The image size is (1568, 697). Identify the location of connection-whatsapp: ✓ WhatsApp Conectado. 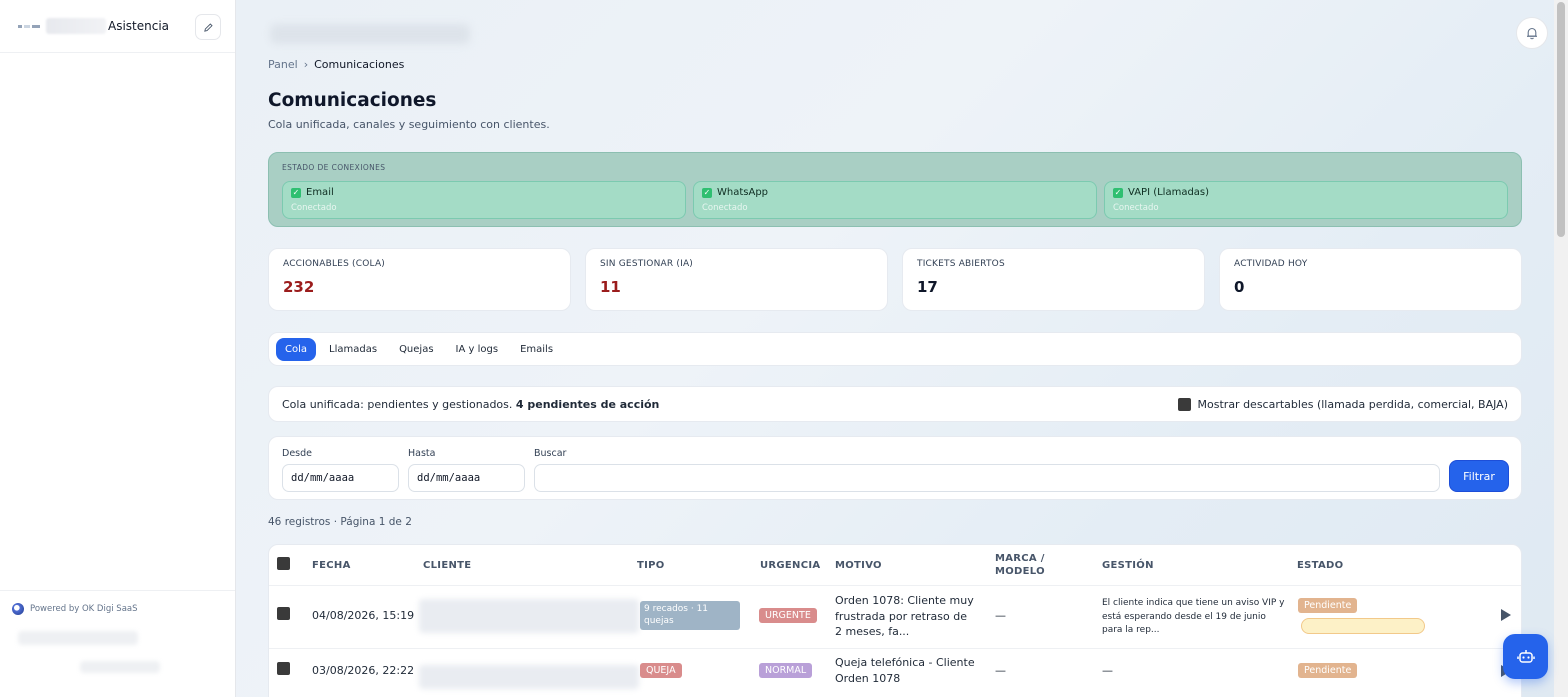
(895, 200).